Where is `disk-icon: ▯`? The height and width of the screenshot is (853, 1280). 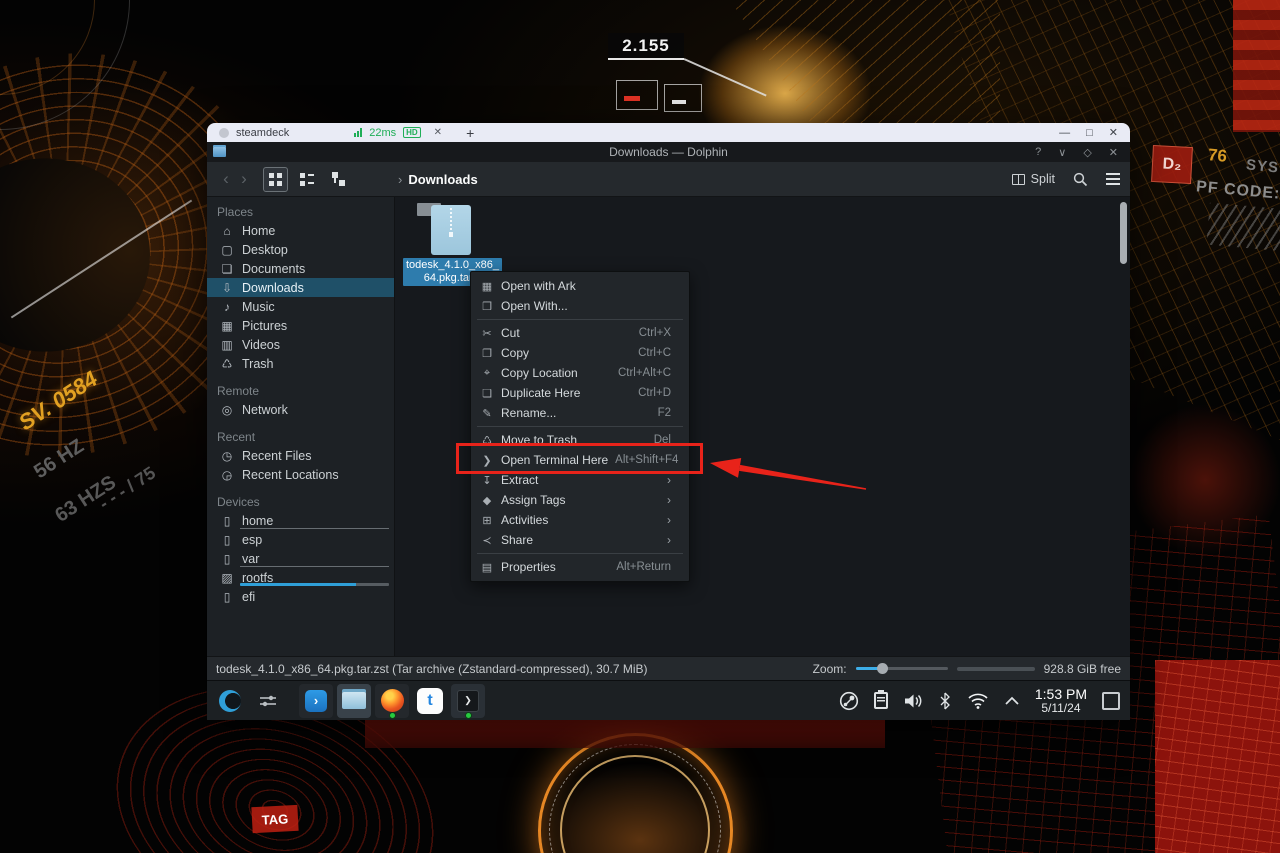 disk-icon: ▯ is located at coordinates (227, 596).